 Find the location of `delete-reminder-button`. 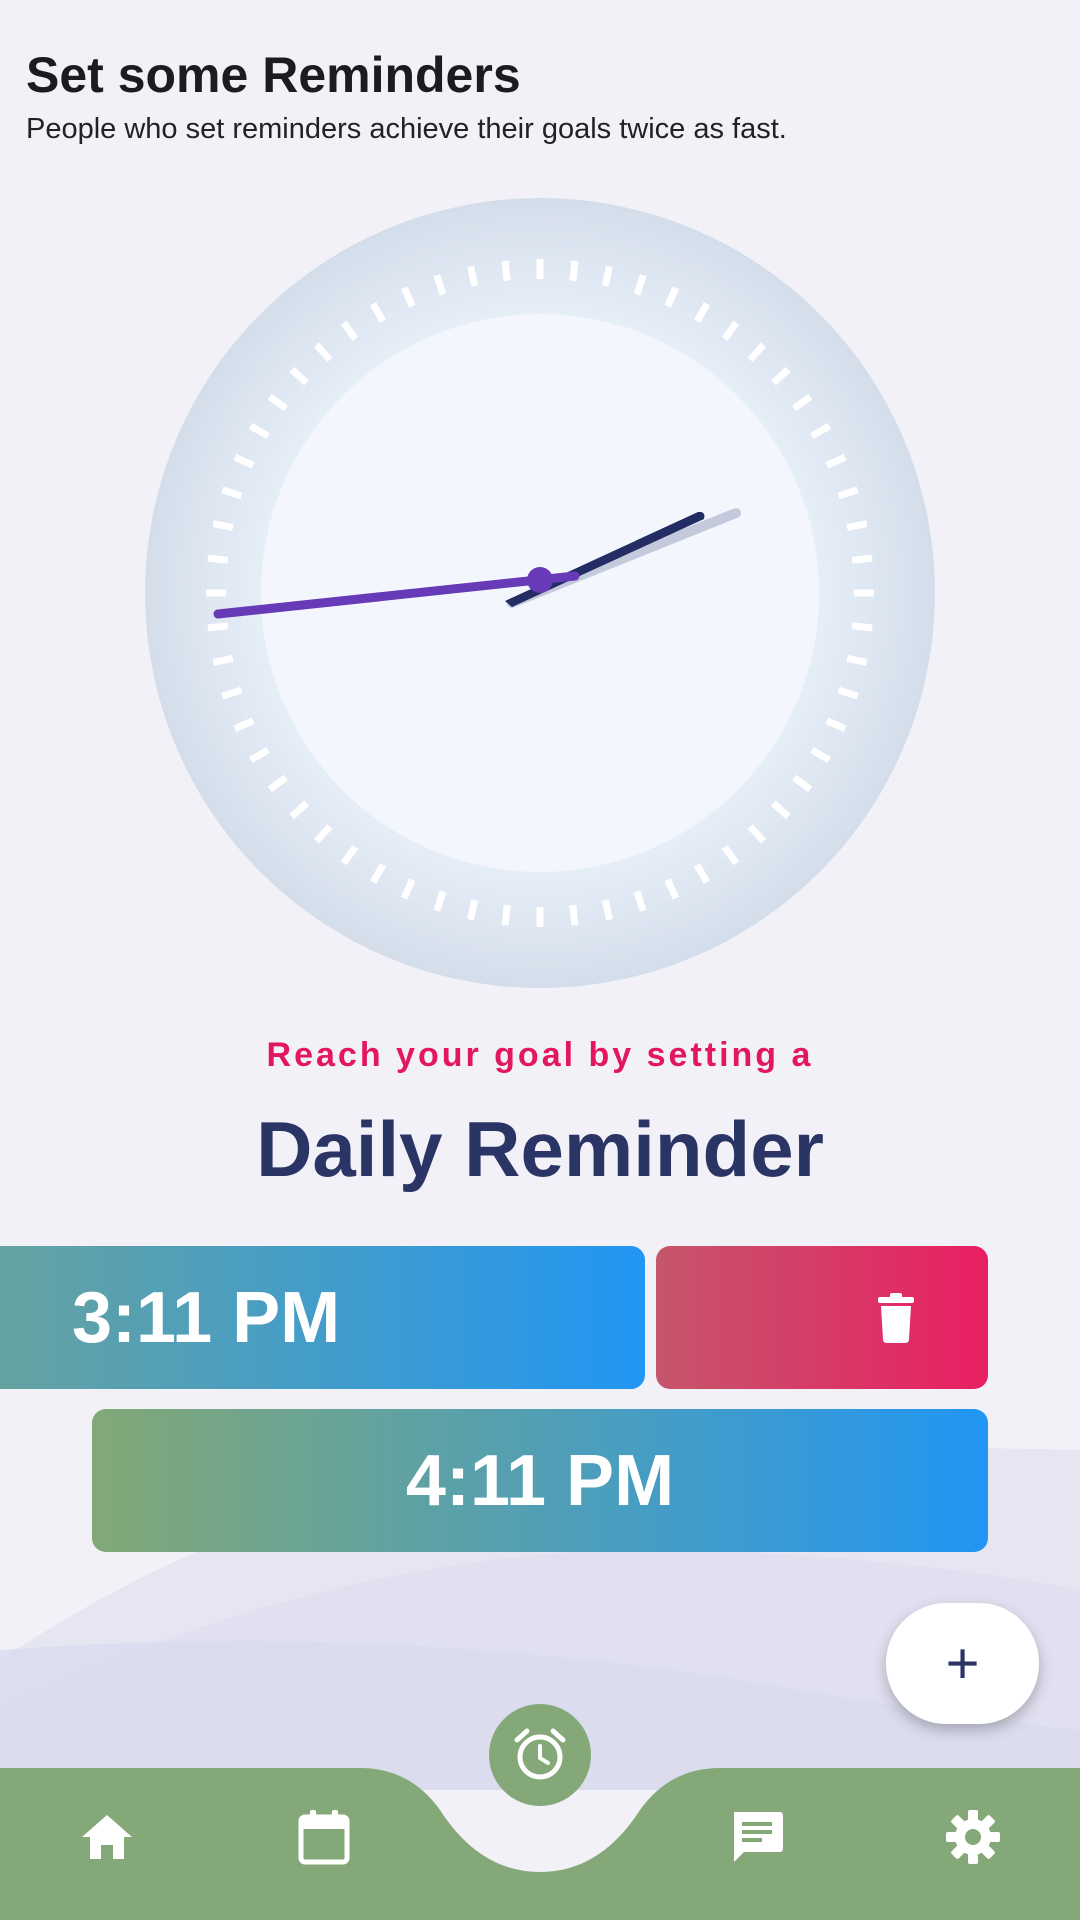

delete-reminder-button is located at coordinates (822, 1317).